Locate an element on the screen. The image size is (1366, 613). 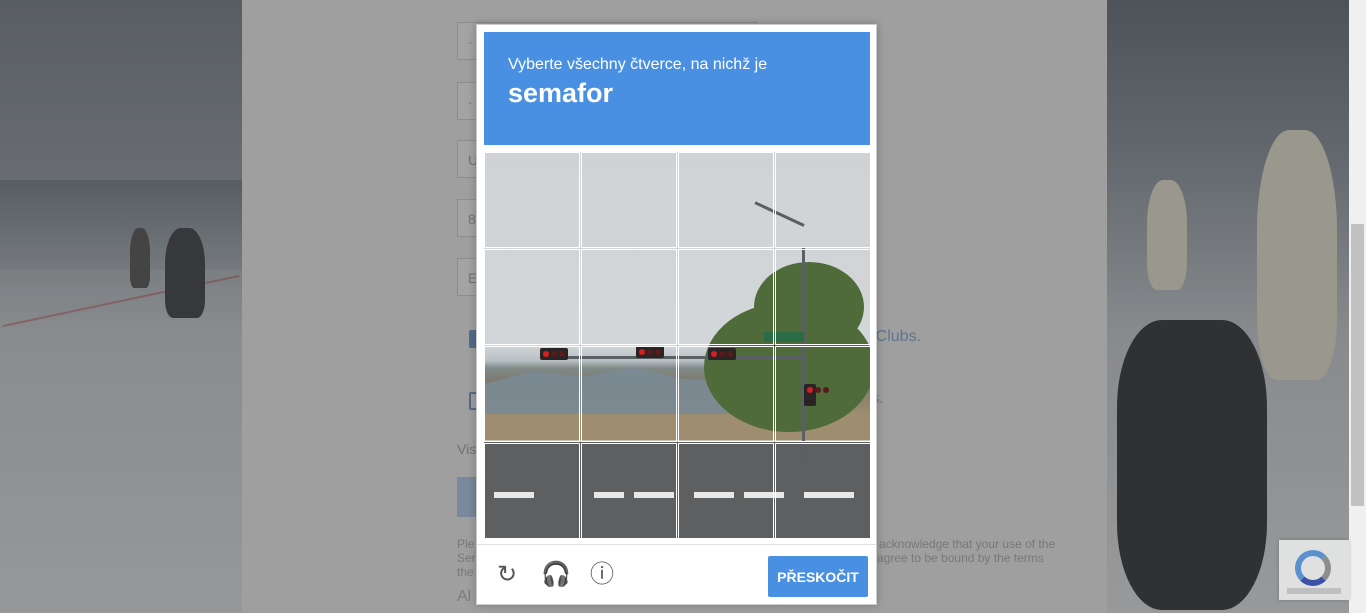
recaptcha-badge is located at coordinates (1314, 570).